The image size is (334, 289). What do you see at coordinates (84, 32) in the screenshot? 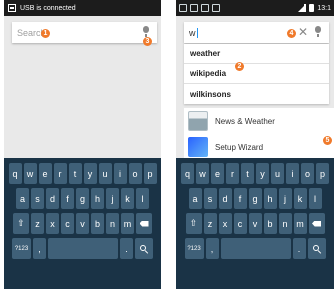
I see `search-input: Search` at bounding box center [84, 32].